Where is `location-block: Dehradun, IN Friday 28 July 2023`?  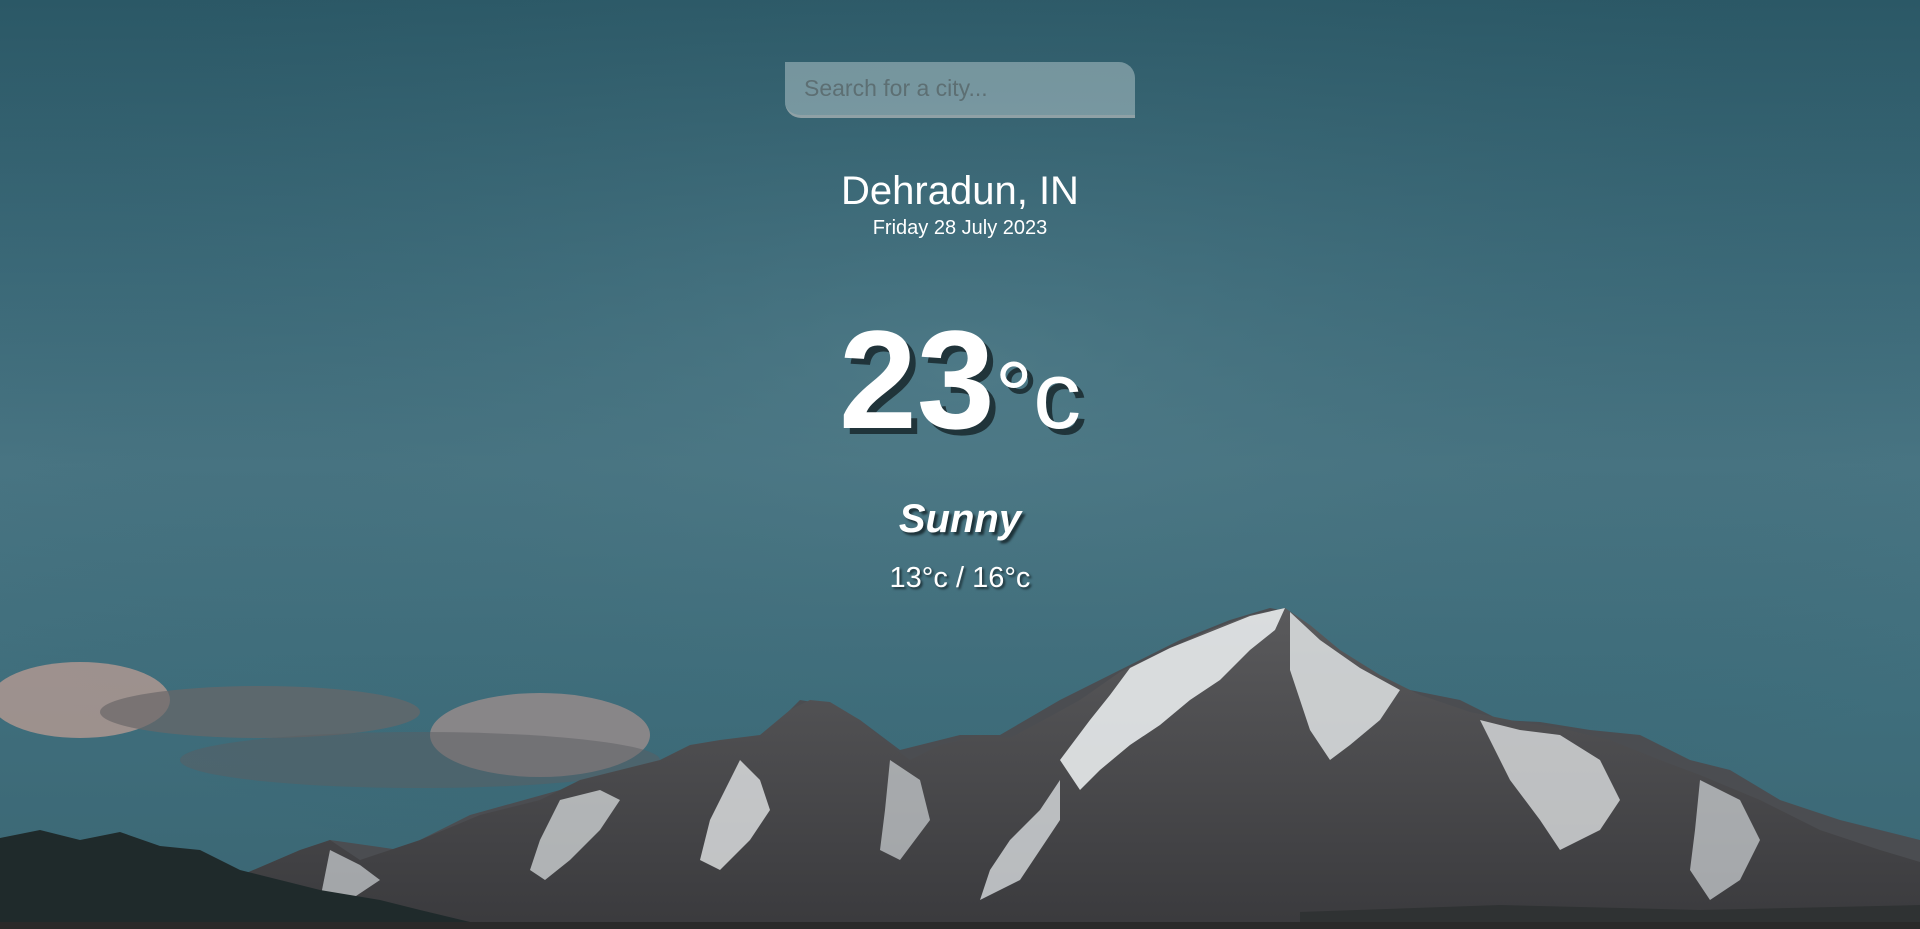
location-block: Dehradun, IN Friday 28 July 2023 is located at coordinates (960, 204).